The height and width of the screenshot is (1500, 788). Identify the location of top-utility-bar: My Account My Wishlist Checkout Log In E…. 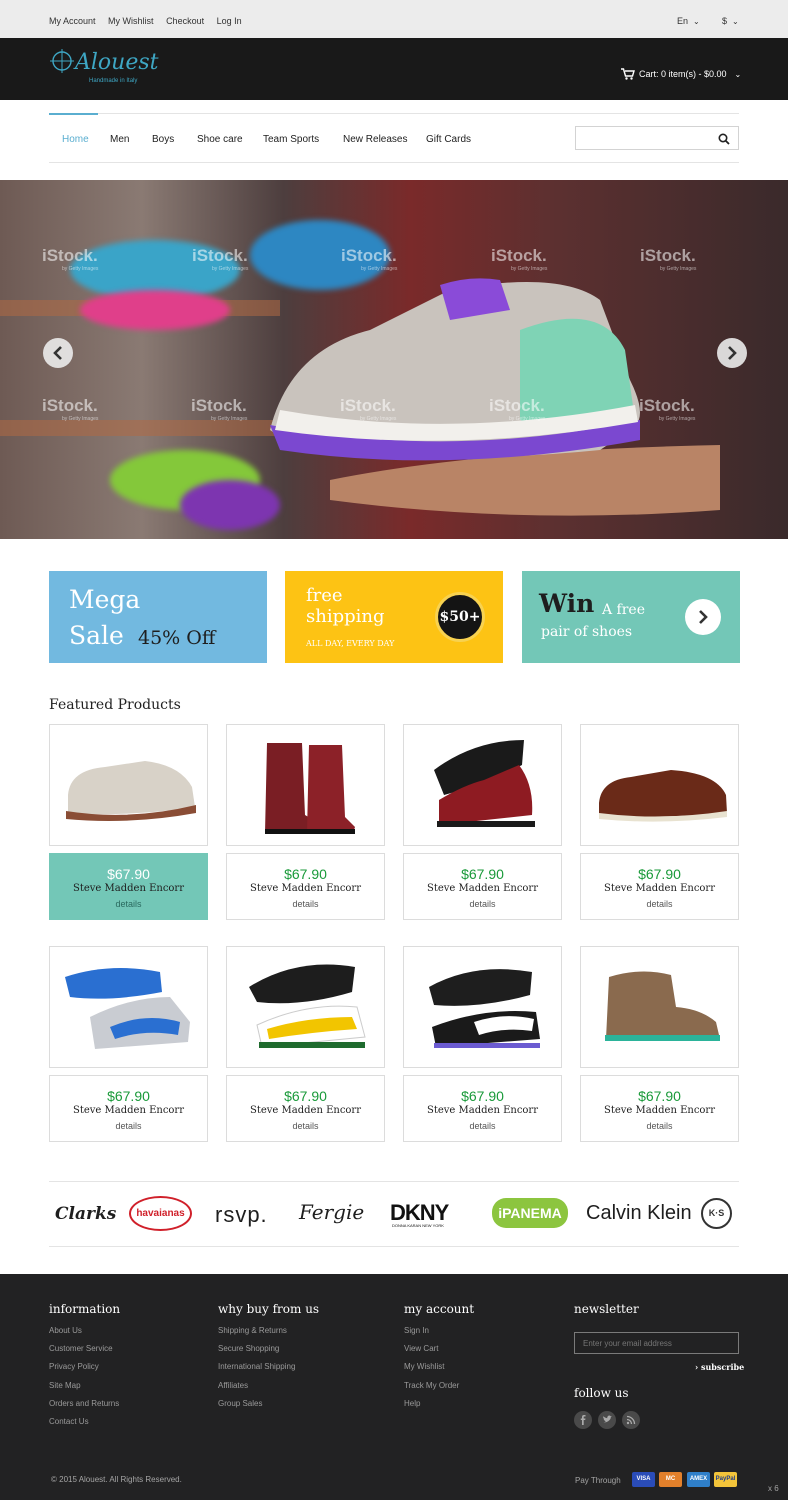
(394, 19).